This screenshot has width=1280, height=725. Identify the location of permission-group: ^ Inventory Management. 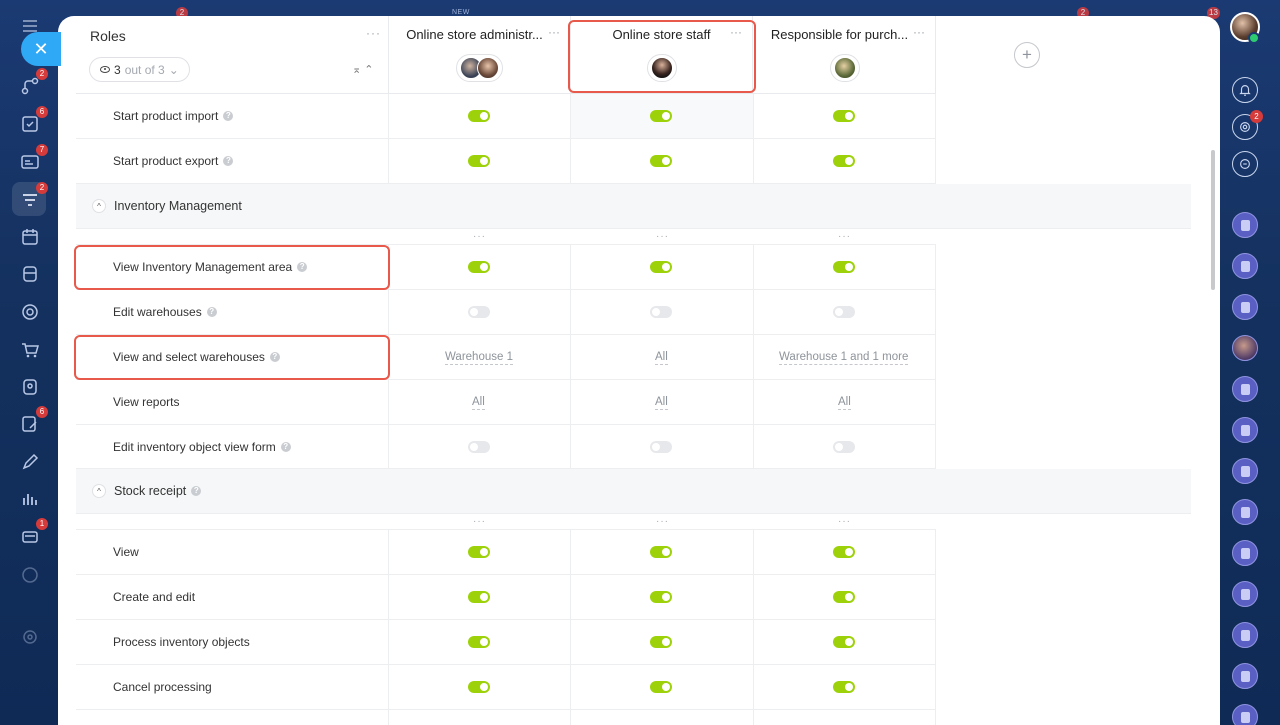
(633, 206).